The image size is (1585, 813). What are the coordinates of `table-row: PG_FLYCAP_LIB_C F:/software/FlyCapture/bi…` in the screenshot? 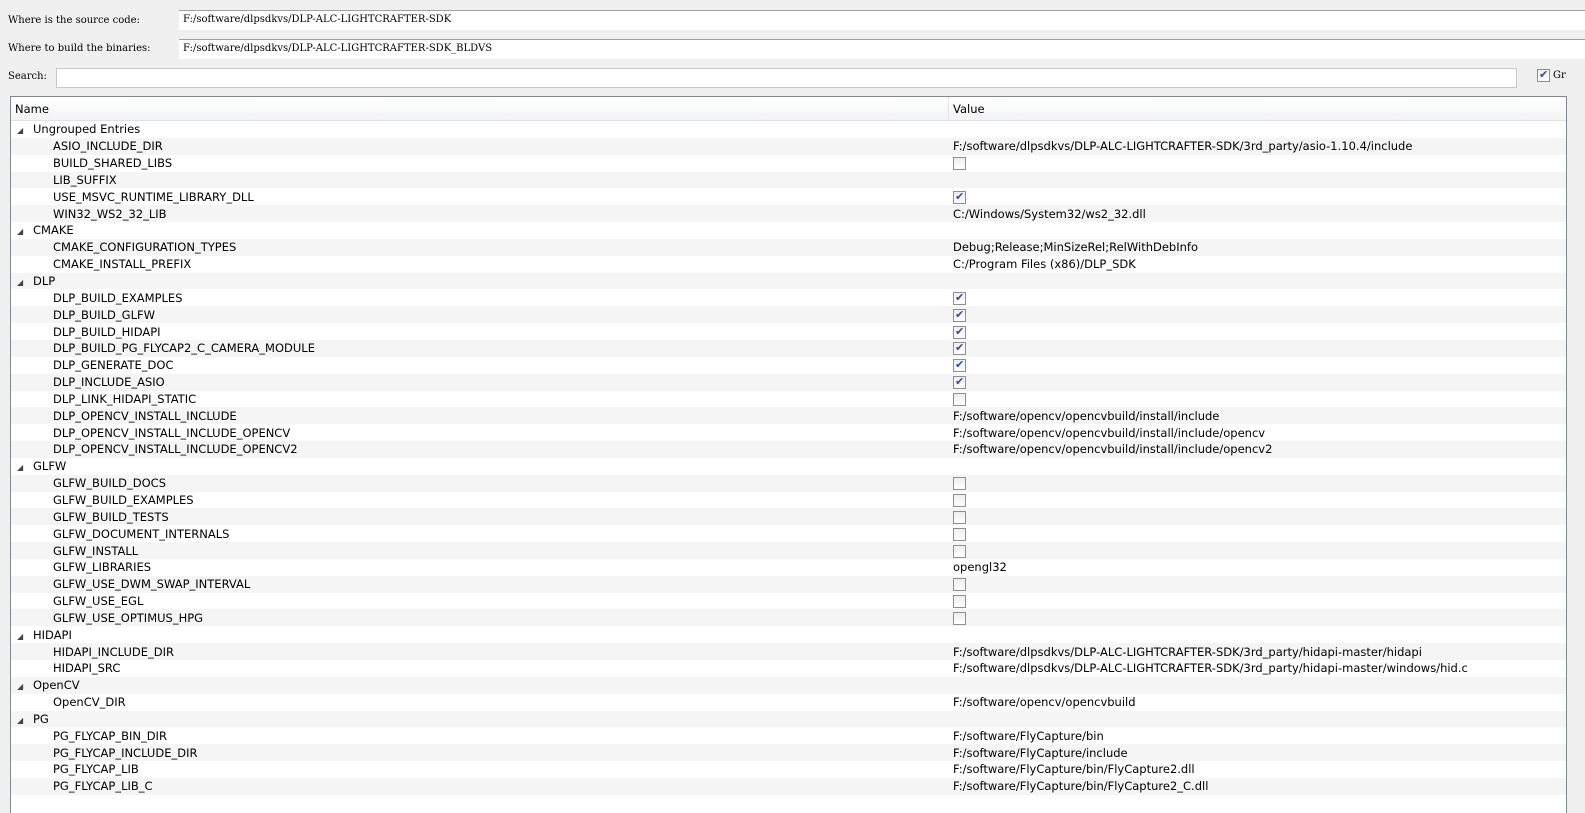 It's located at (788, 786).